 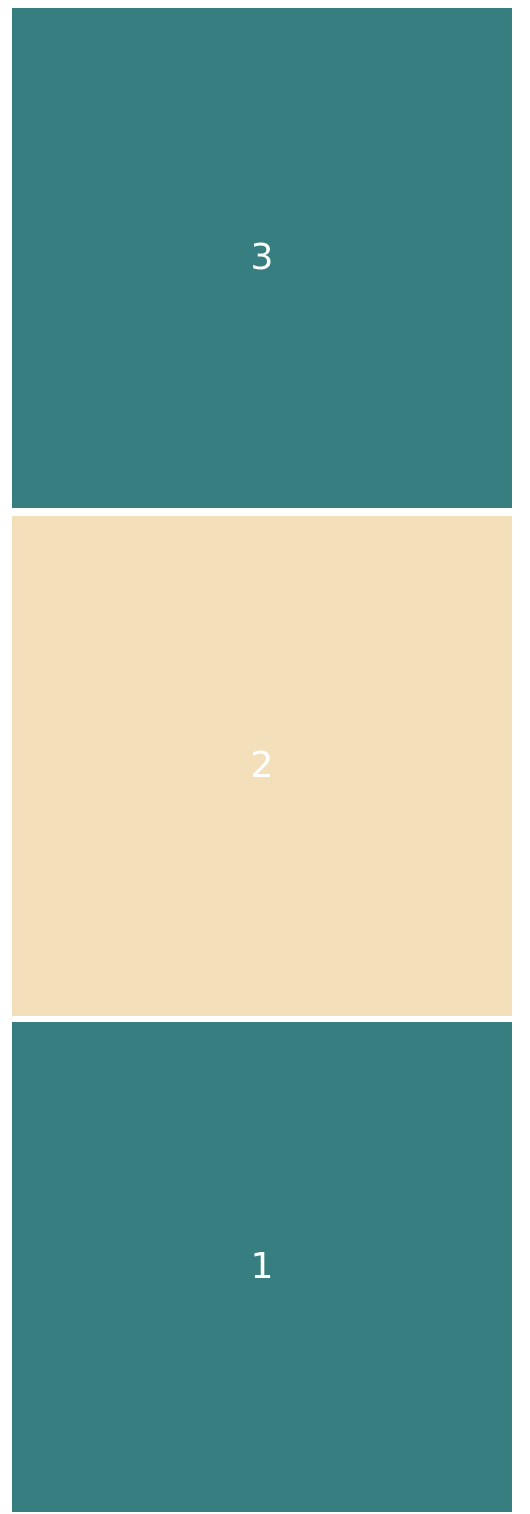 I want to click on tile-number: 3, so click(x=262, y=257).